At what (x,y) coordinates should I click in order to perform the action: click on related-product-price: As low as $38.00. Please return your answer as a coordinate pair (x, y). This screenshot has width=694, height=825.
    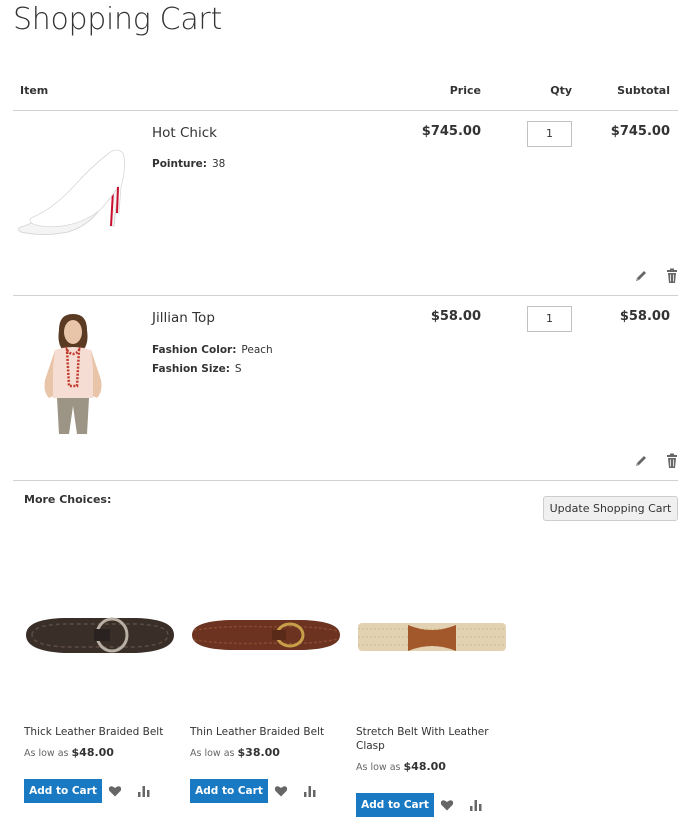
    Looking at the image, I should click on (235, 752).